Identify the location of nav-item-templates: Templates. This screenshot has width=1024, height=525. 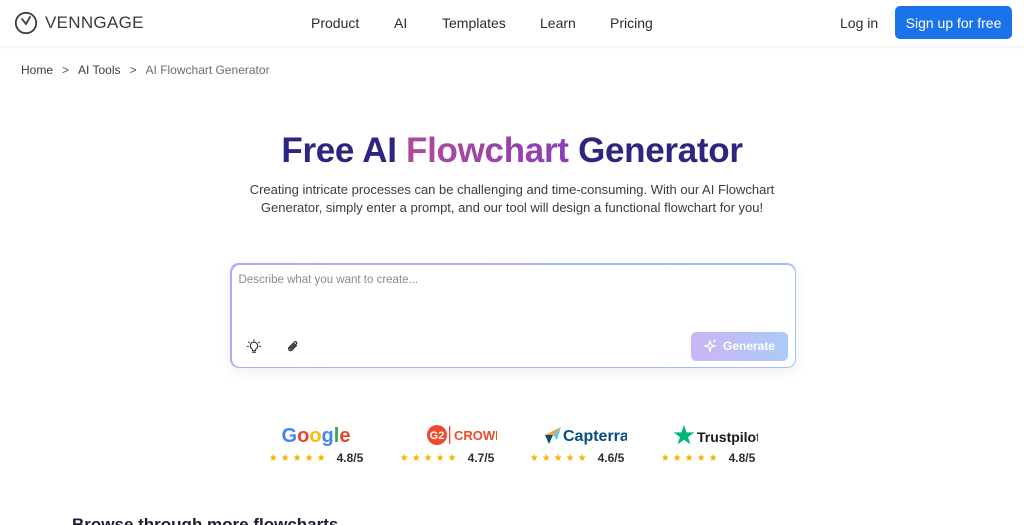
(474, 23).